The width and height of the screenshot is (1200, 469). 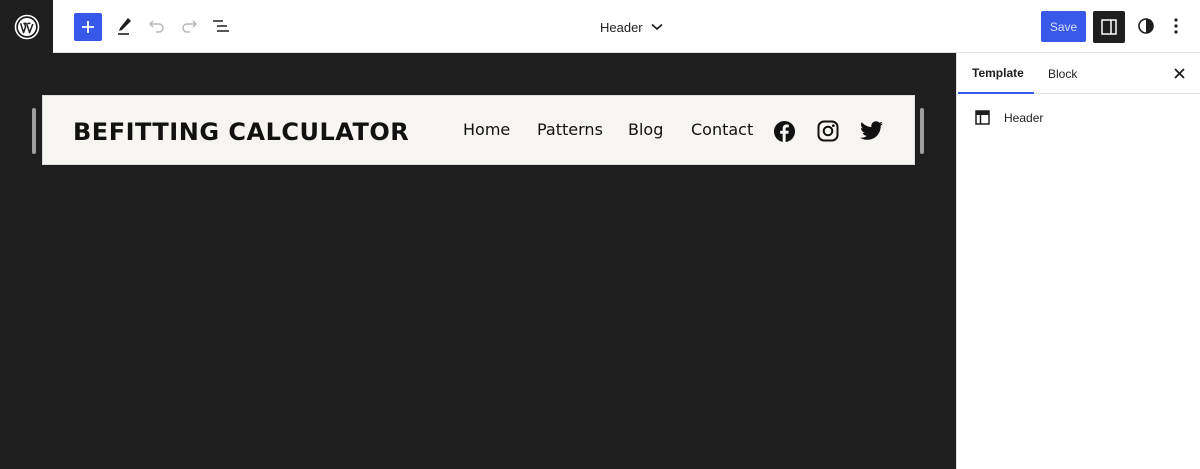 I want to click on plus-icon, so click(x=88, y=27).